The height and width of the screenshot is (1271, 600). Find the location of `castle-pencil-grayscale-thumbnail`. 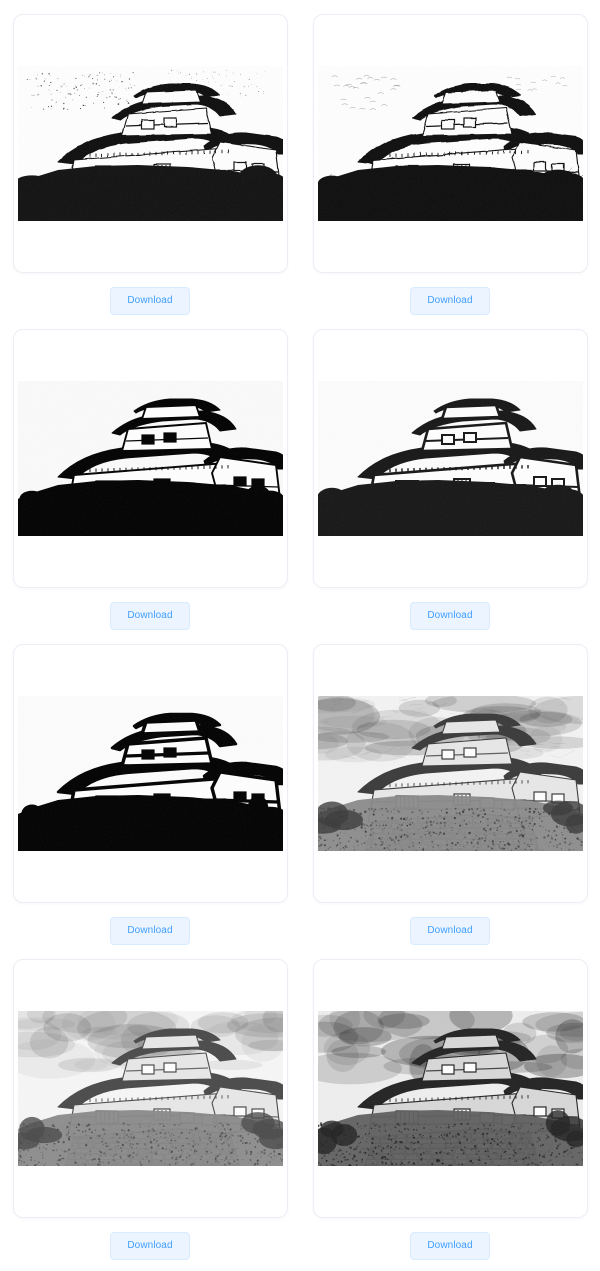

castle-pencil-grayscale-thumbnail is located at coordinates (450, 773).